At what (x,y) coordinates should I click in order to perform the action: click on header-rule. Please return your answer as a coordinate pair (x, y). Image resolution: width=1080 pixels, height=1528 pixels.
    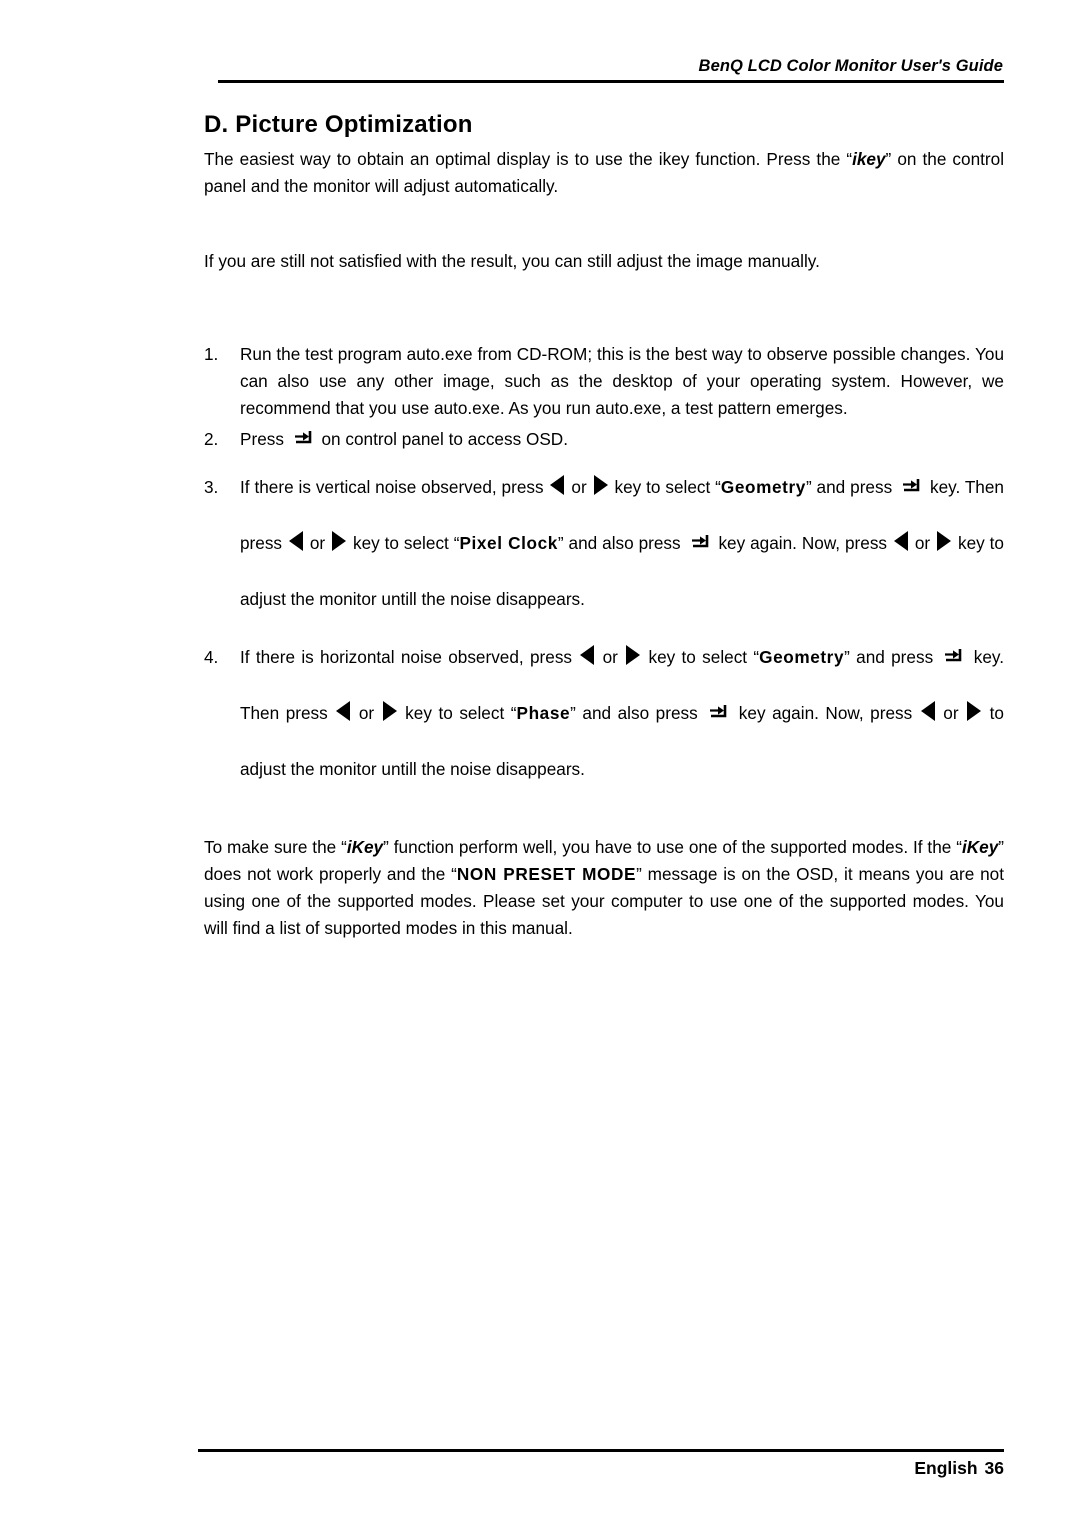
    Looking at the image, I should click on (611, 81).